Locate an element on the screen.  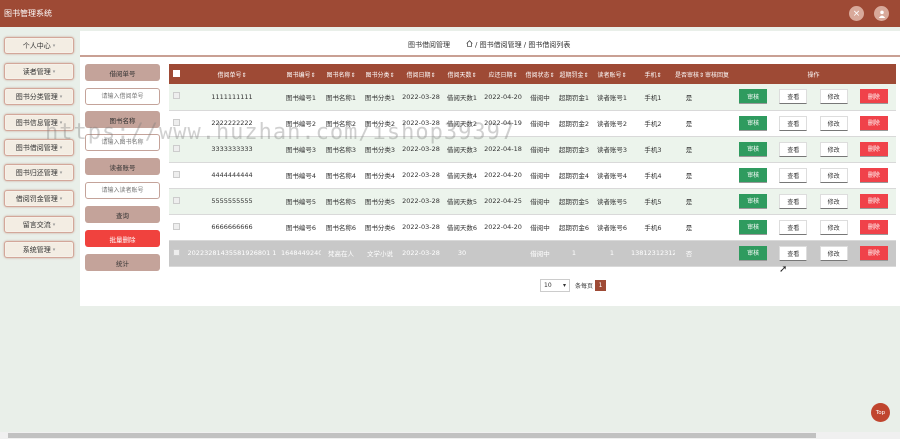
borrow-no-input is located at coordinates (122, 96).